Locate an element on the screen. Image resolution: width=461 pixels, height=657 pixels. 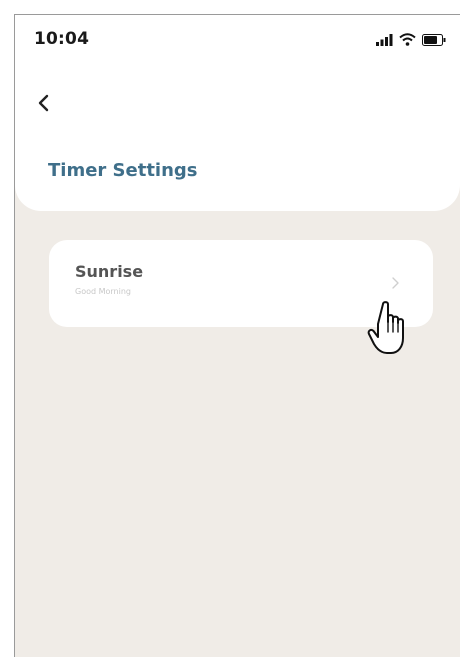
wifi-icon is located at coordinates (407, 40).